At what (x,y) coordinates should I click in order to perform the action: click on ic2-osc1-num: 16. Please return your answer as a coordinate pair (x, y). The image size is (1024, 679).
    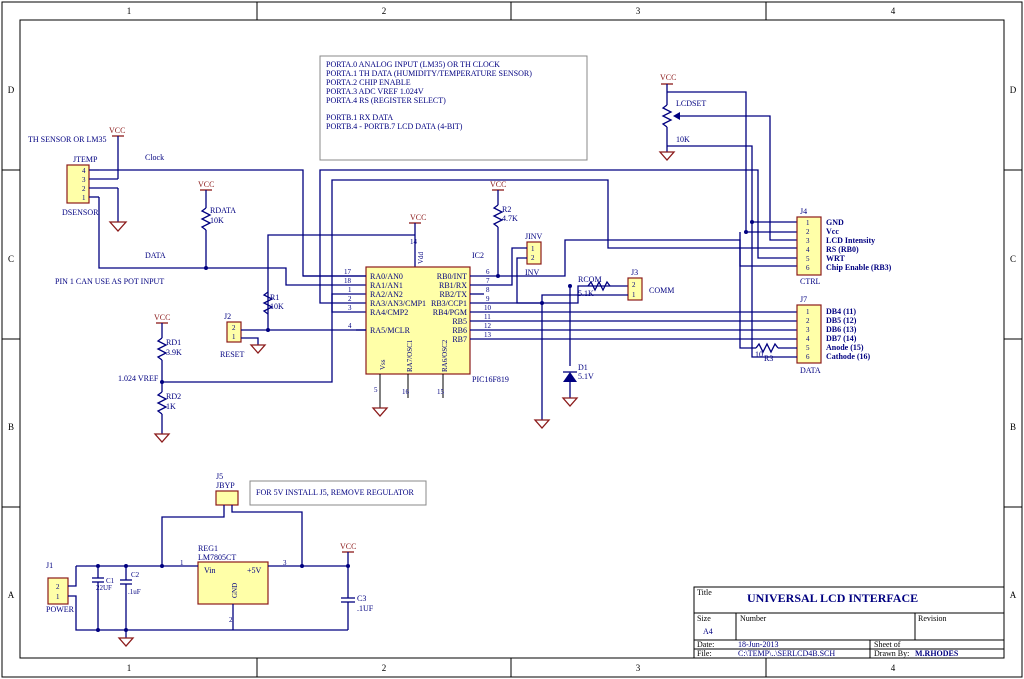
    Looking at the image, I should click on (406, 392).